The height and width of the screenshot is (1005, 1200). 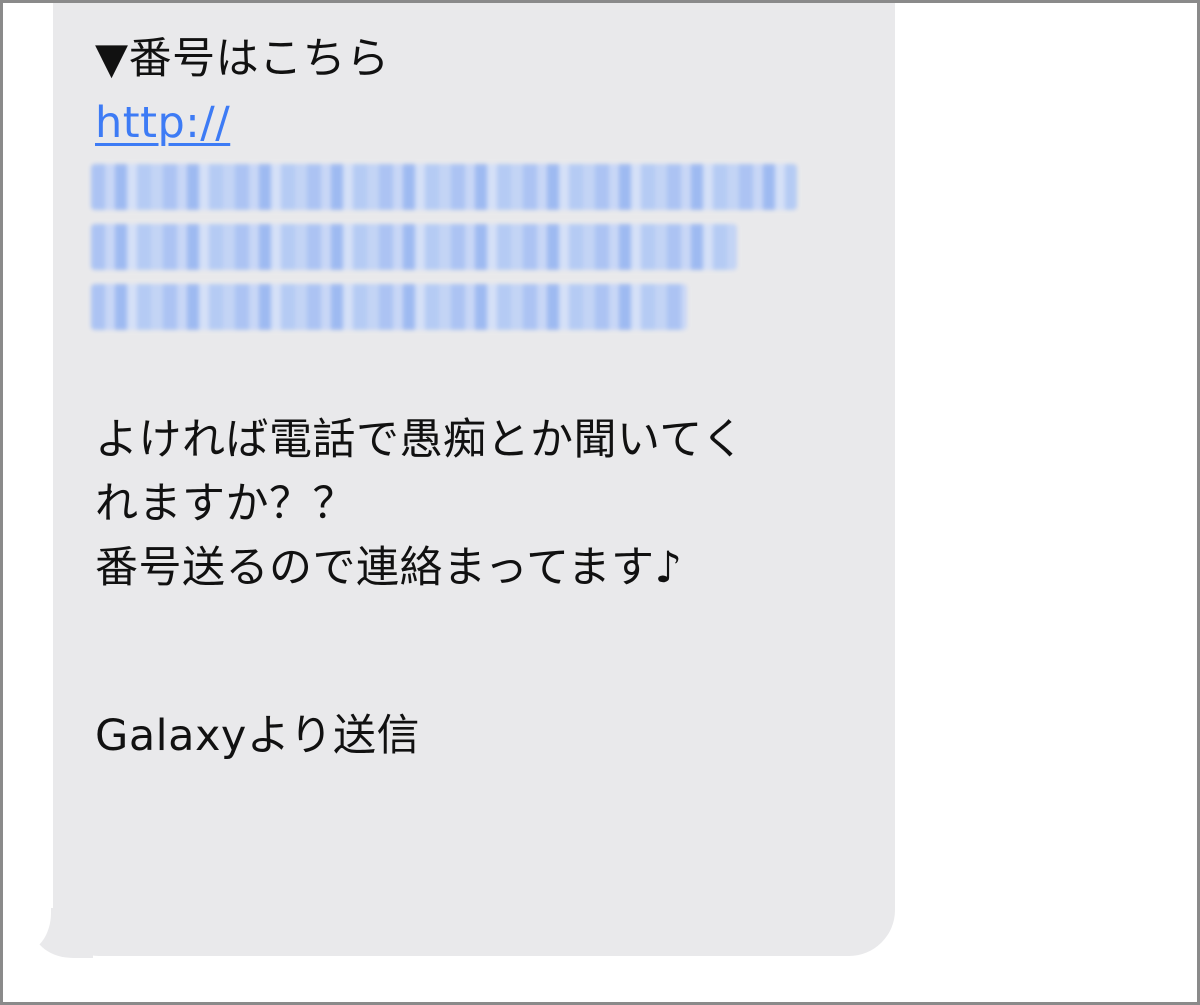 What do you see at coordinates (225, 504) in the screenshot?
I see `message-body-line-2: れますか？？` at bounding box center [225, 504].